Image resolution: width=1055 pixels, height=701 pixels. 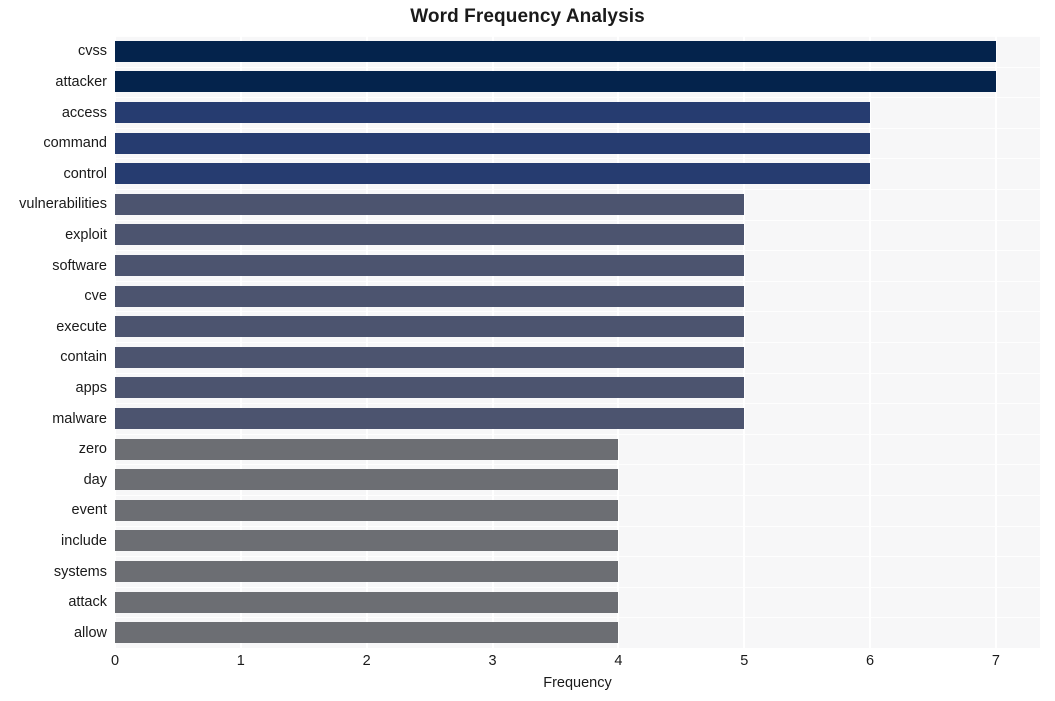 I want to click on y-axis-tick-label: attacker, so click(x=81, y=81).